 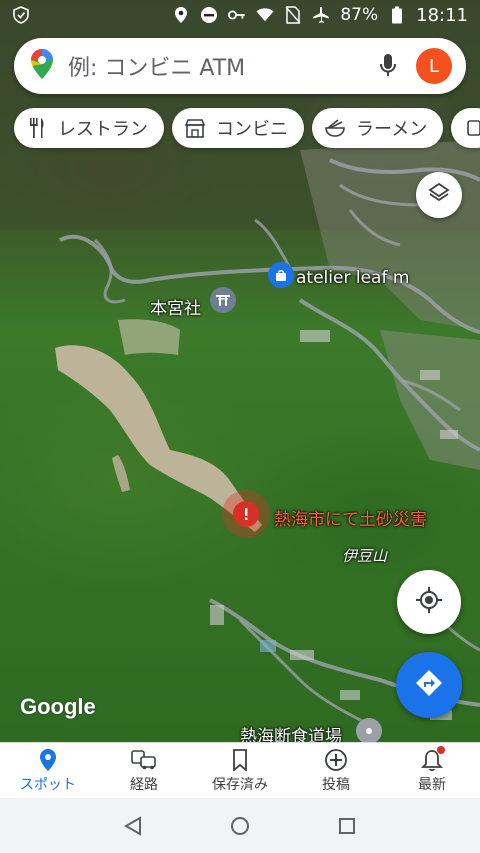 I want to click on restaurant-label: 熱海断食道場, so click(x=291, y=732).